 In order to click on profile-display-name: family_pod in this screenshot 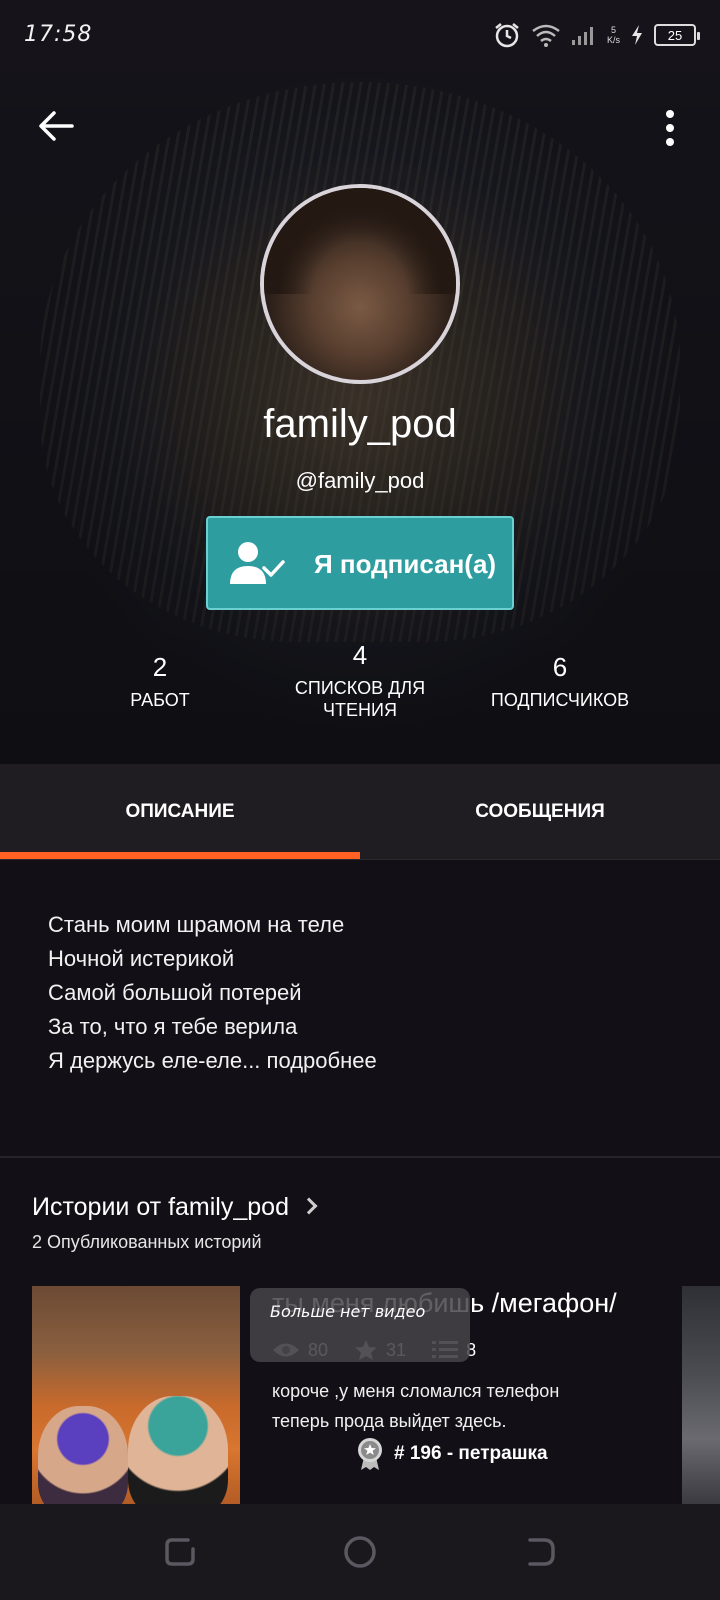, I will do `click(360, 424)`.